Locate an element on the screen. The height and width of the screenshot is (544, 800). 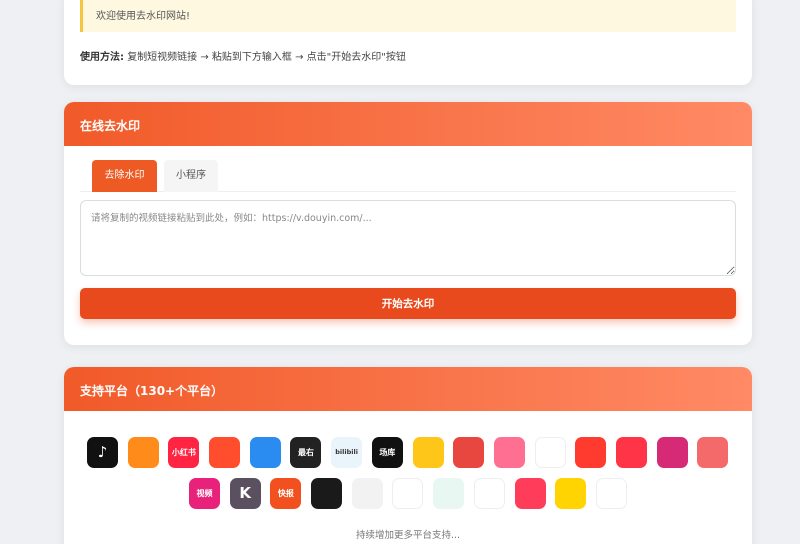
funny-face-icon is located at coordinates (713, 452).